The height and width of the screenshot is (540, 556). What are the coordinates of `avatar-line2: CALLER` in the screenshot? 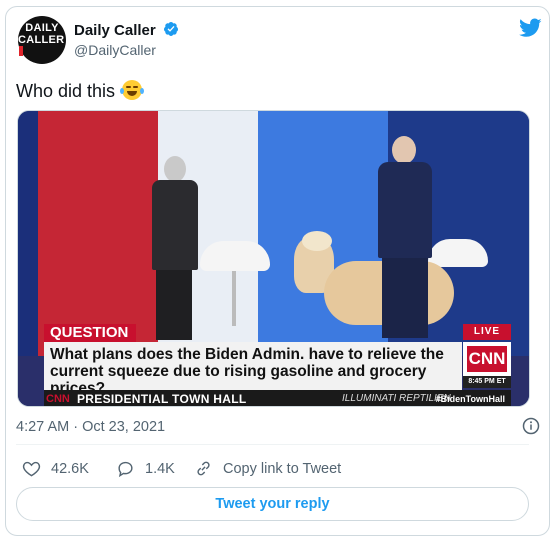 It's located at (41, 40).